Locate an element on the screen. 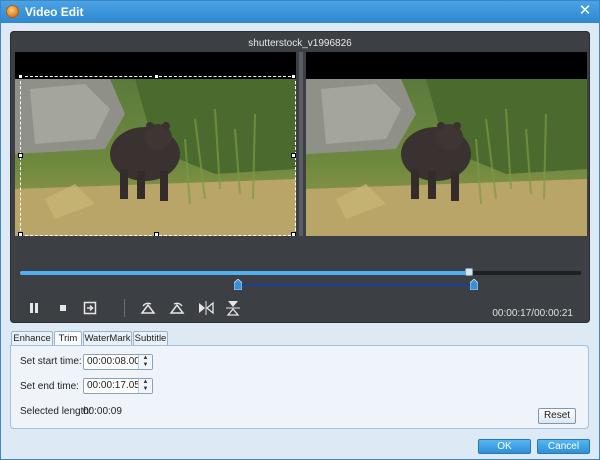  end-time-label: Set end time: is located at coordinates (49, 386).